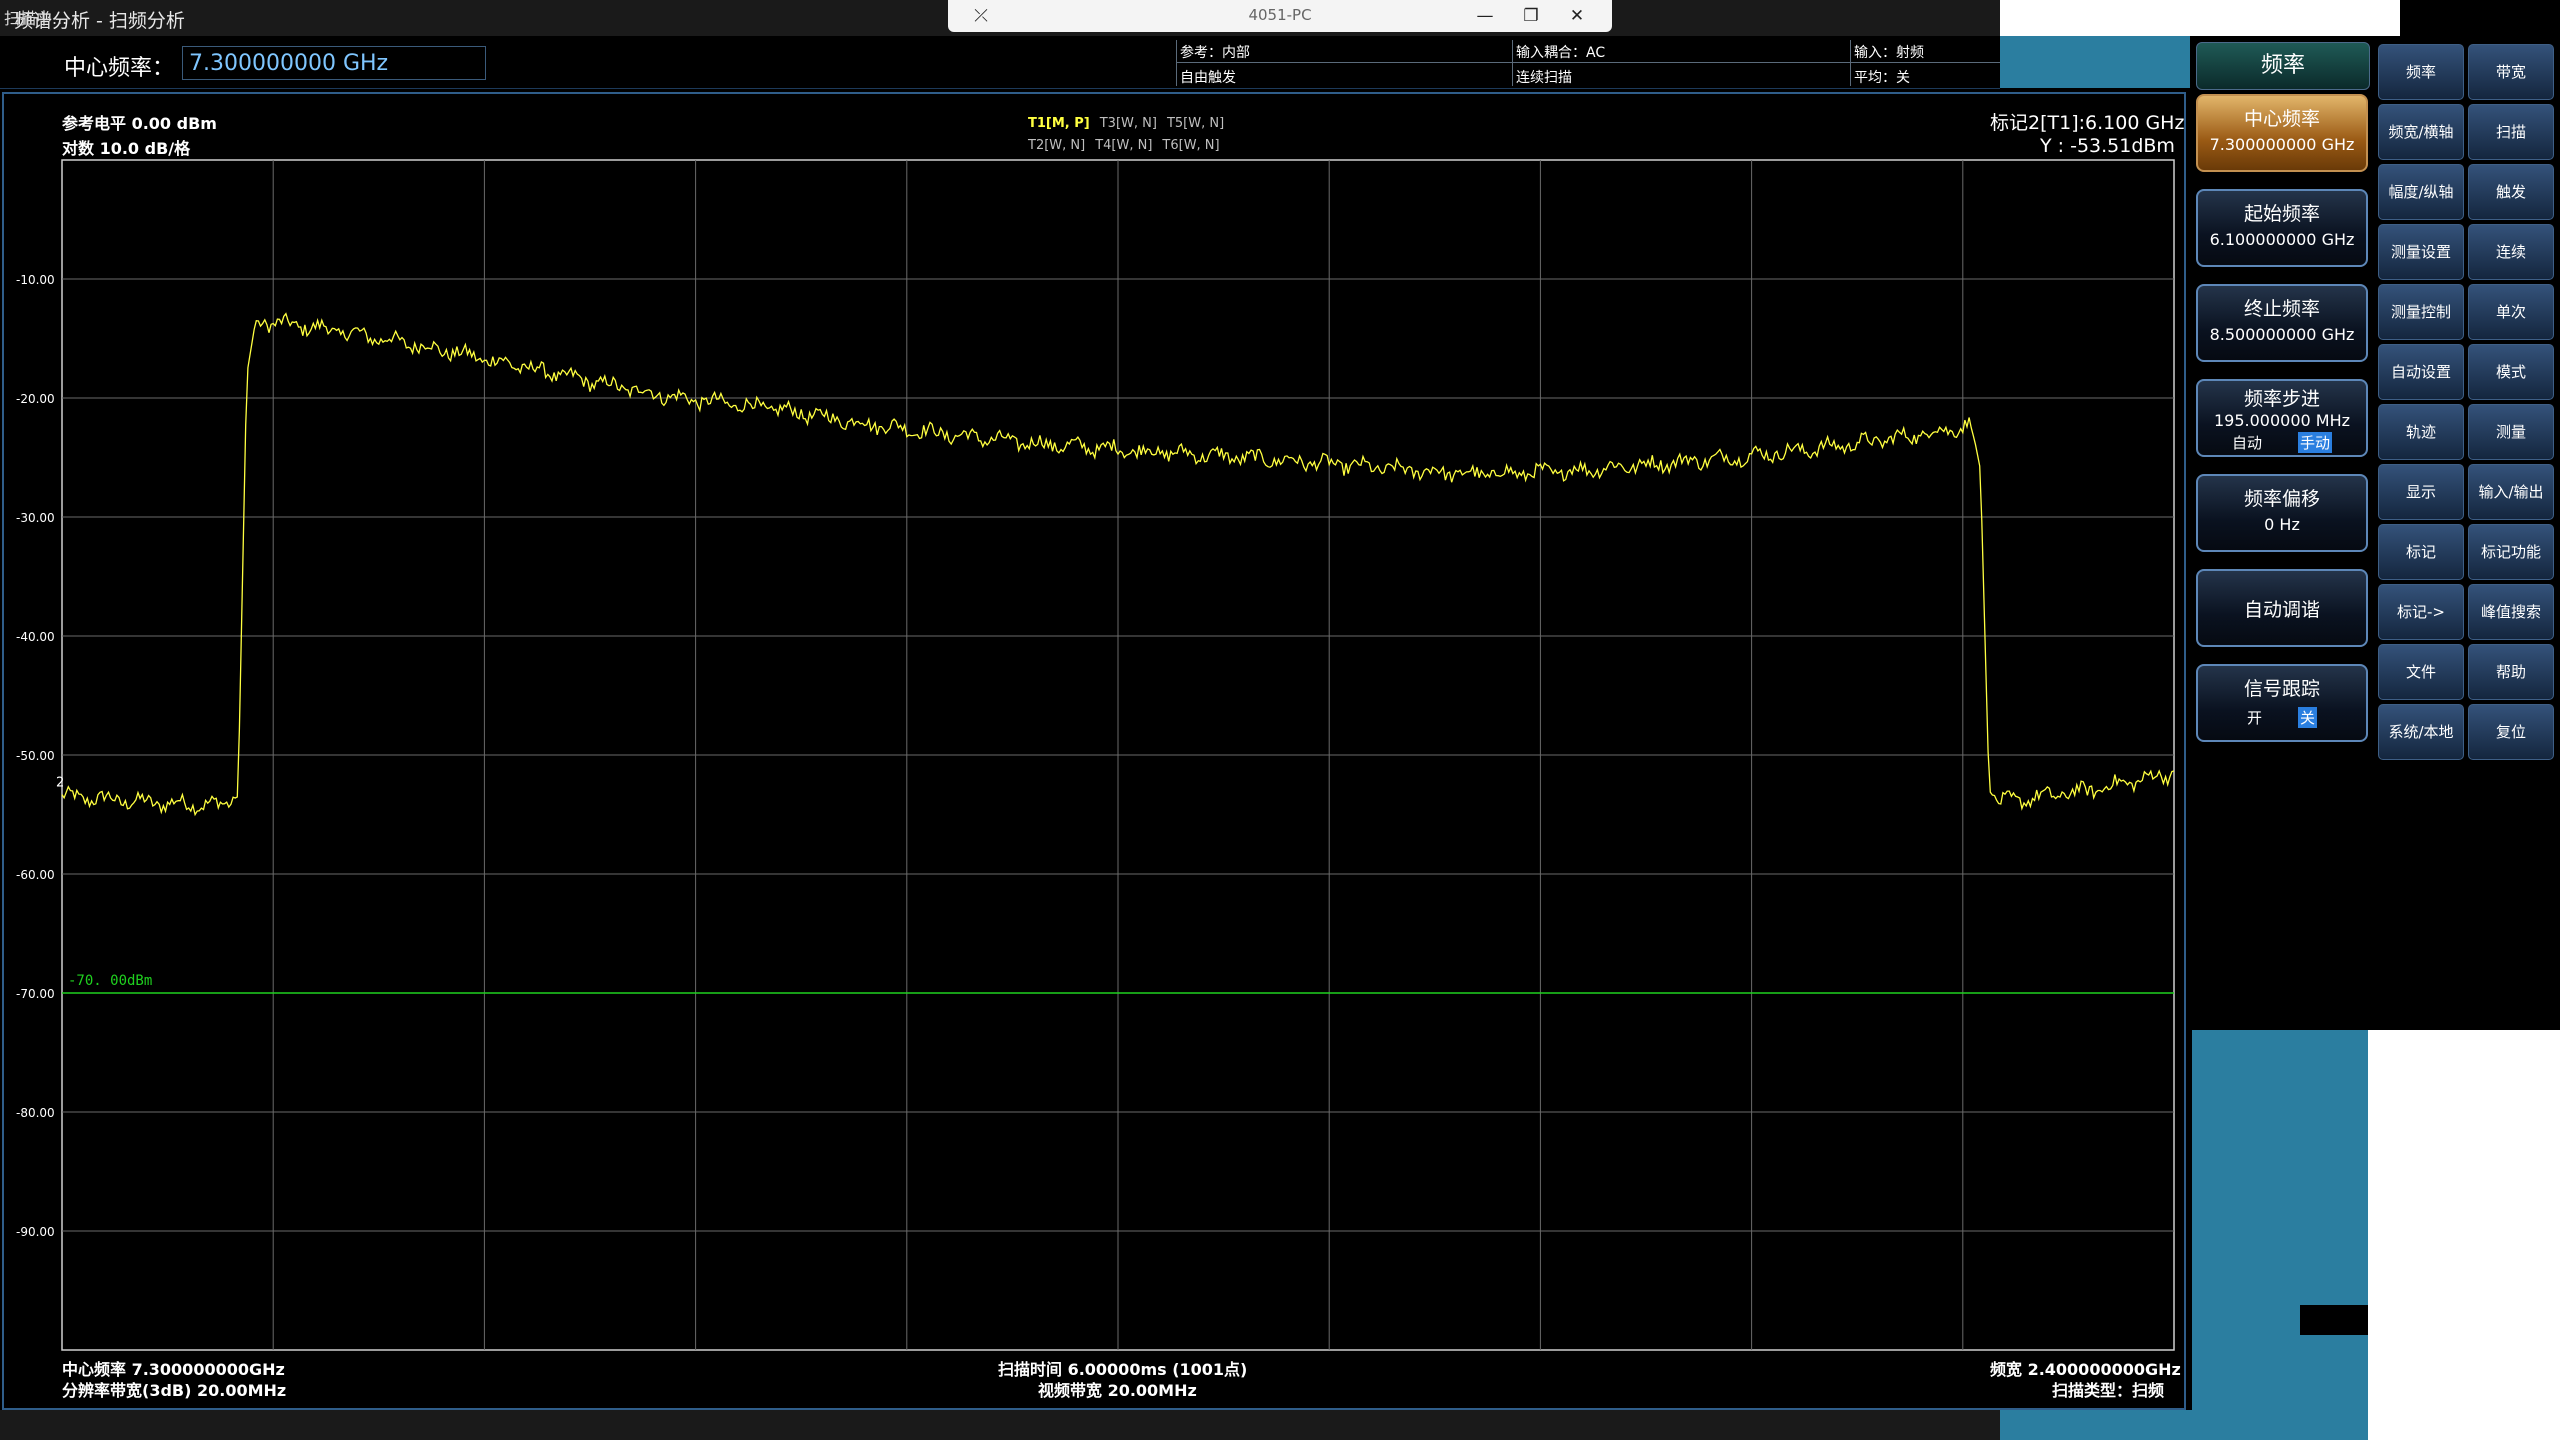  Describe the element at coordinates (2421, 492) in the screenshot. I see `hardkey: 显示` at that location.